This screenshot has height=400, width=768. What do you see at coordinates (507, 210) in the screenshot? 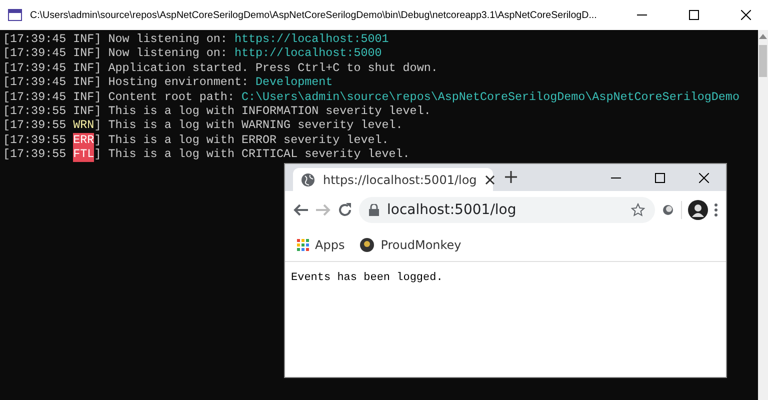
I see `address-bar: localhost:5001/log` at bounding box center [507, 210].